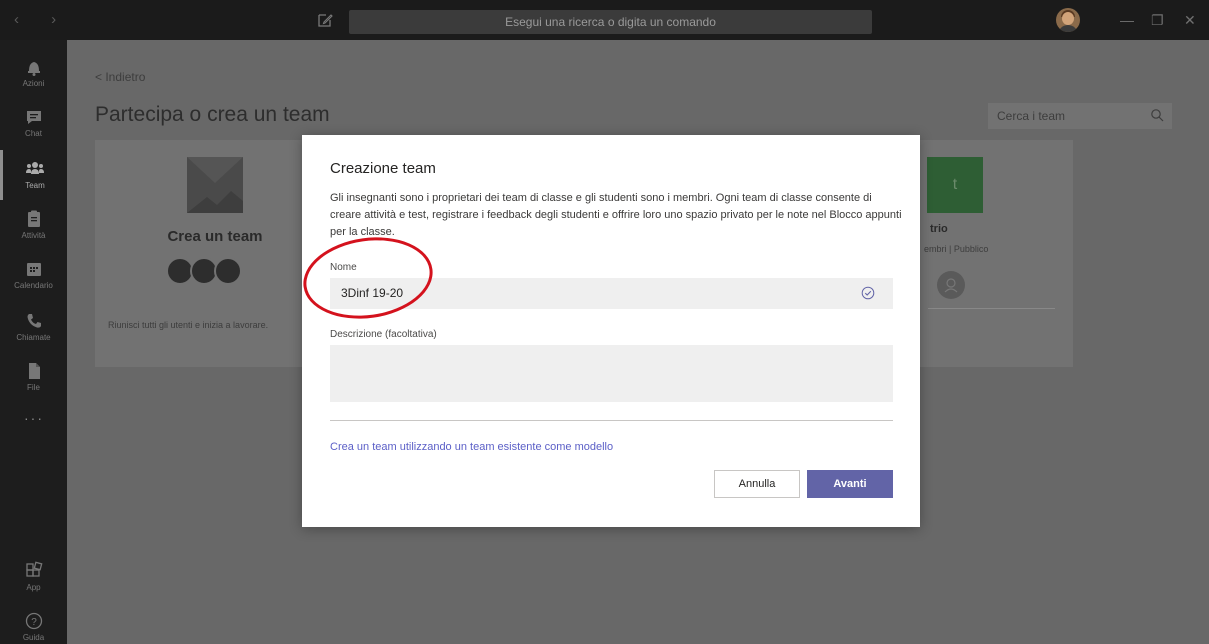 This screenshot has height=644, width=1209. What do you see at coordinates (611, 420) in the screenshot?
I see `dialog-divider` at bounding box center [611, 420].